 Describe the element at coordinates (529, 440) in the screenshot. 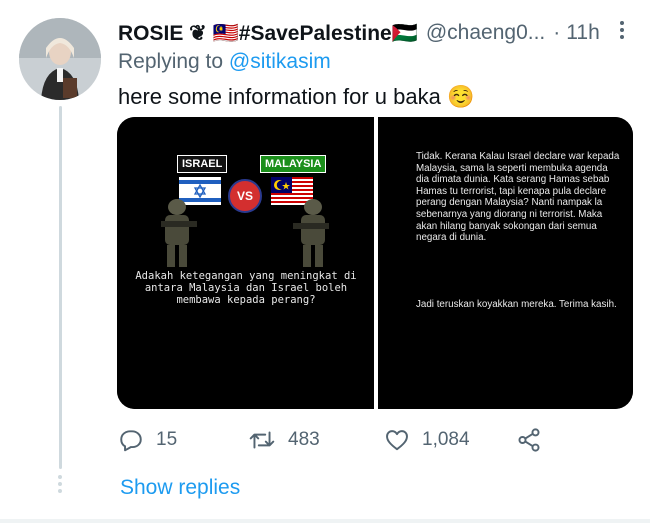

I see `share-icon` at that location.